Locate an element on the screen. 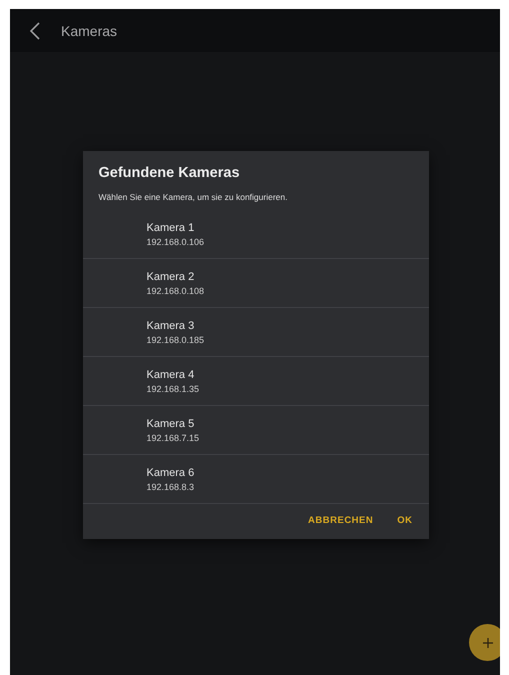  add-button is located at coordinates (484, 642).